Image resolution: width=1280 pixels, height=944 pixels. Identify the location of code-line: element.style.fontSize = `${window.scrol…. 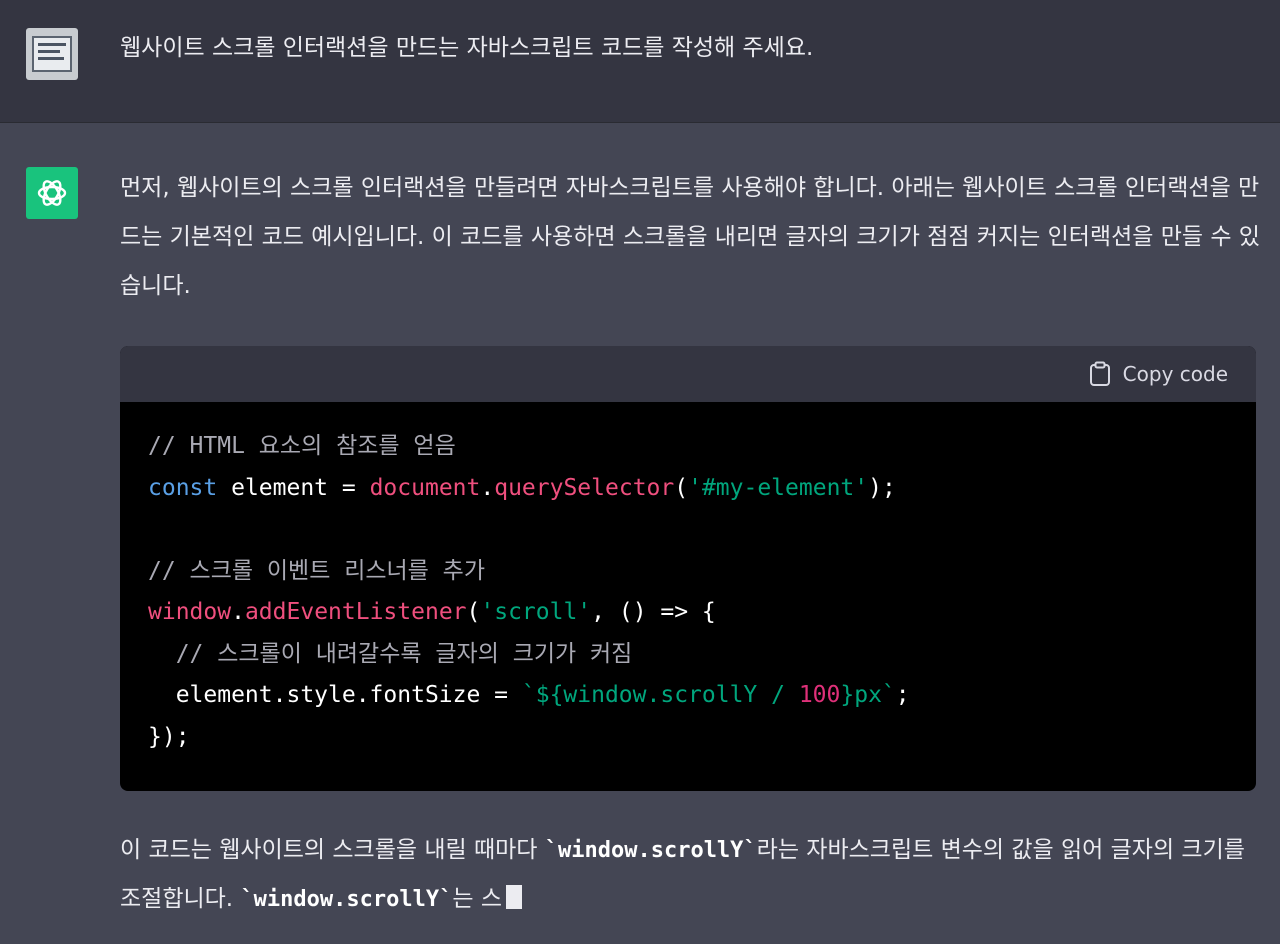
(688, 696).